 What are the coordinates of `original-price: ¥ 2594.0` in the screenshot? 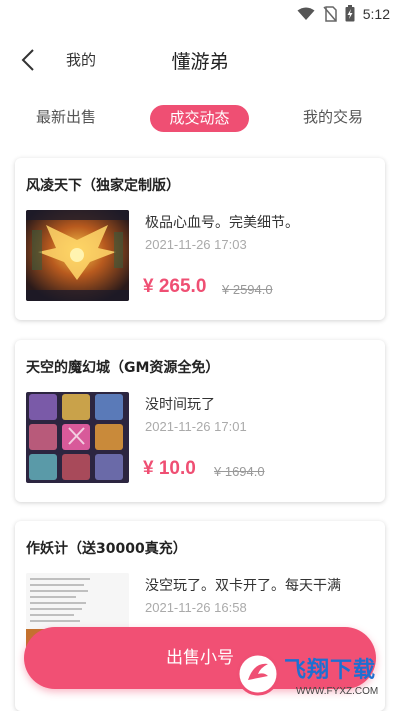 It's located at (247, 289).